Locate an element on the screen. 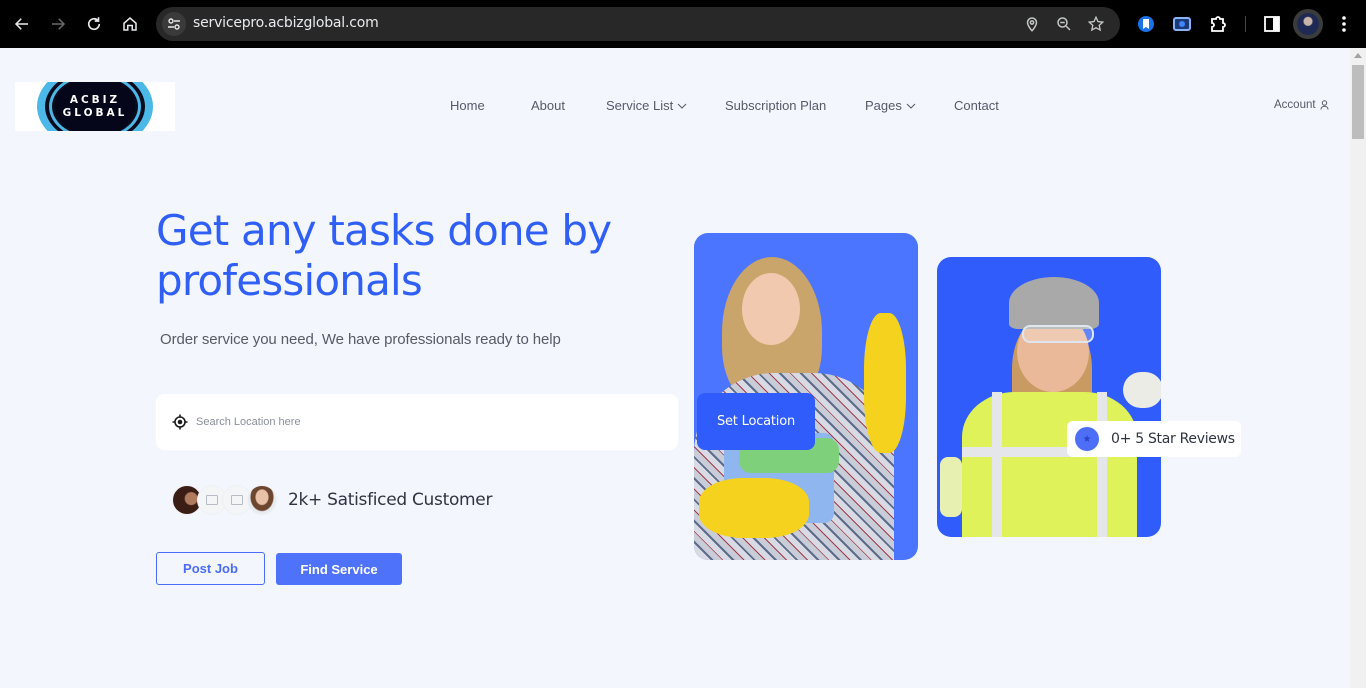  nav-home: Home is located at coordinates (467, 105).